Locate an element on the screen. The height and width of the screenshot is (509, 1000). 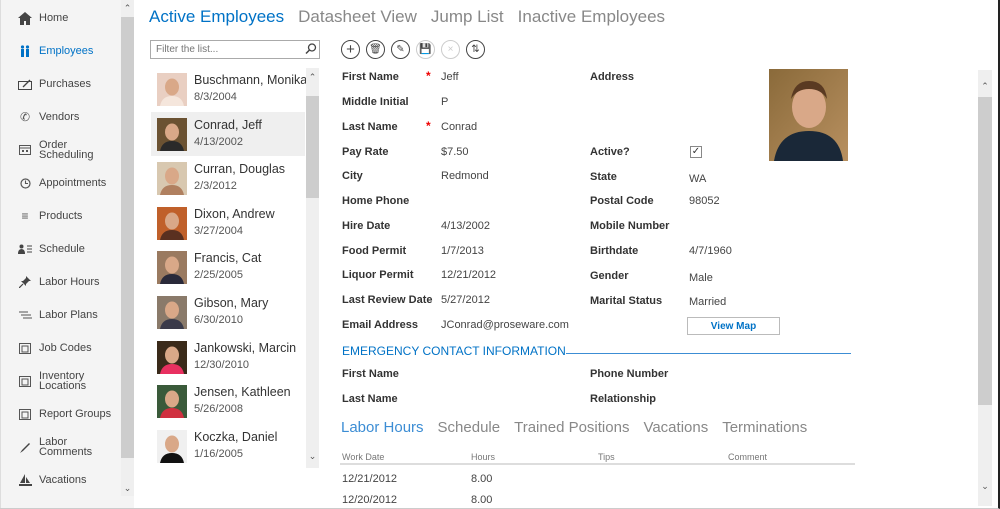
column-header-tips: Tips is located at coordinates (606, 457).